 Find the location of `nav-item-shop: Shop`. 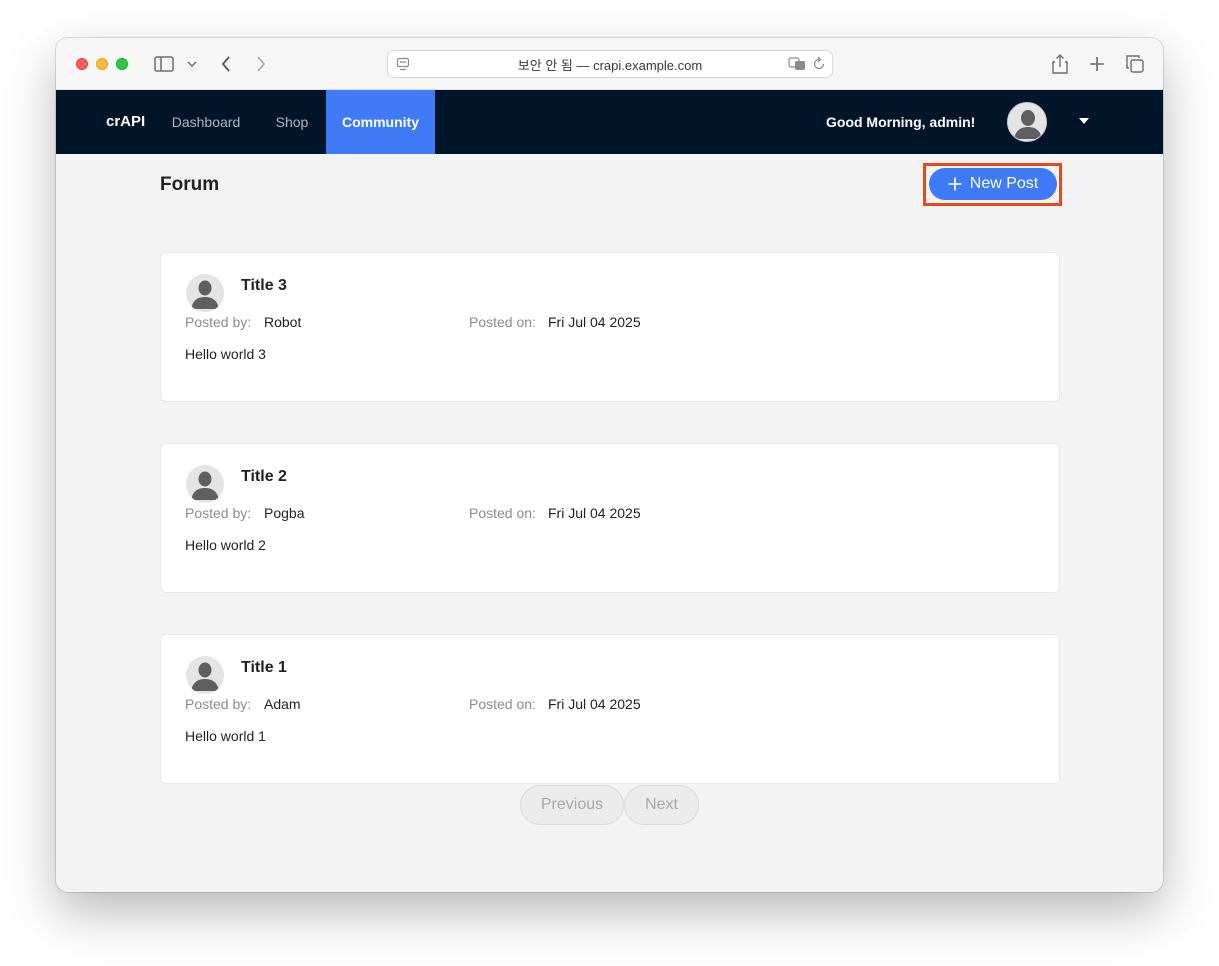

nav-item-shop: Shop is located at coordinates (292, 122).